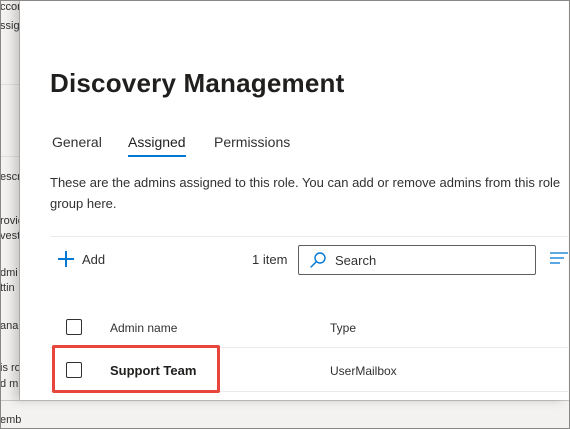 The height and width of the screenshot is (429, 570). Describe the element at coordinates (197, 83) in the screenshot. I see `page-title: Discovery Management` at that location.